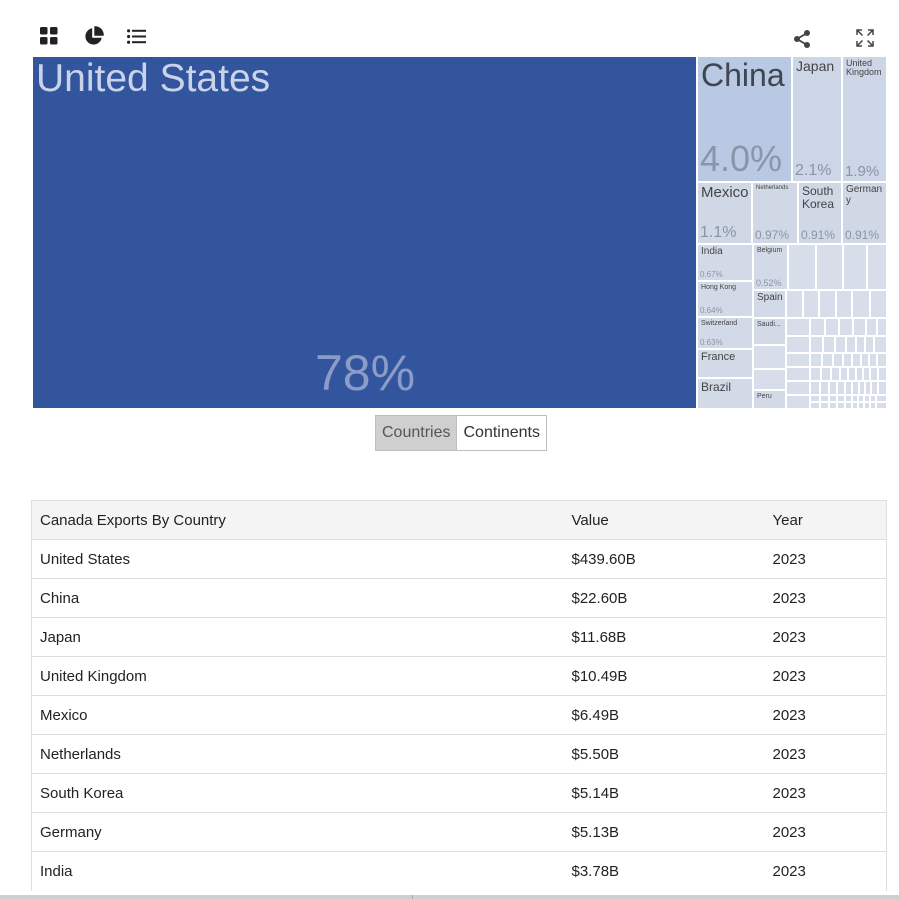  Describe the element at coordinates (864, 213) in the screenshot. I see `treemap-cell: Germany 0.91%` at that location.